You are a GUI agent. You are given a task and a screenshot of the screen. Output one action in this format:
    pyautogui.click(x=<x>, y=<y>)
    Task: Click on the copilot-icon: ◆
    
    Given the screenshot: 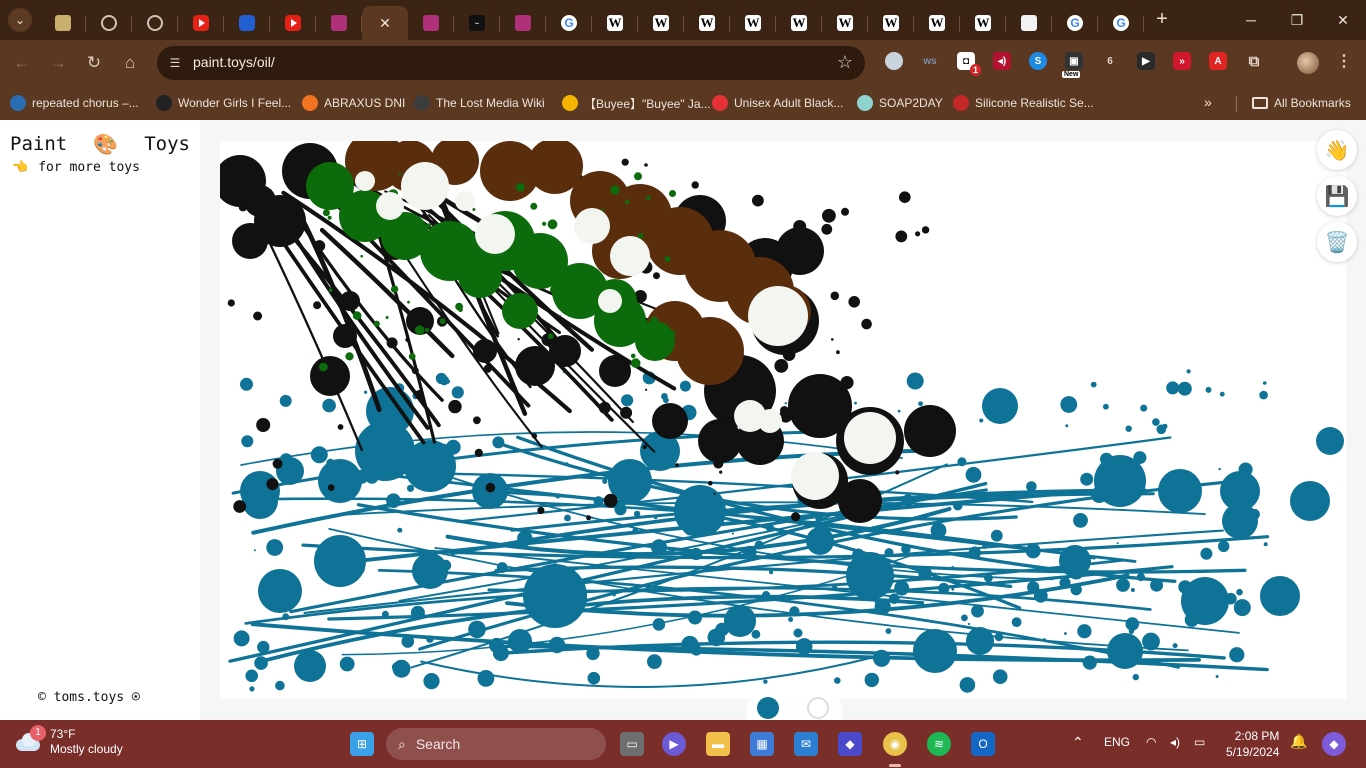 What is the action you would take?
    pyautogui.click(x=850, y=744)
    